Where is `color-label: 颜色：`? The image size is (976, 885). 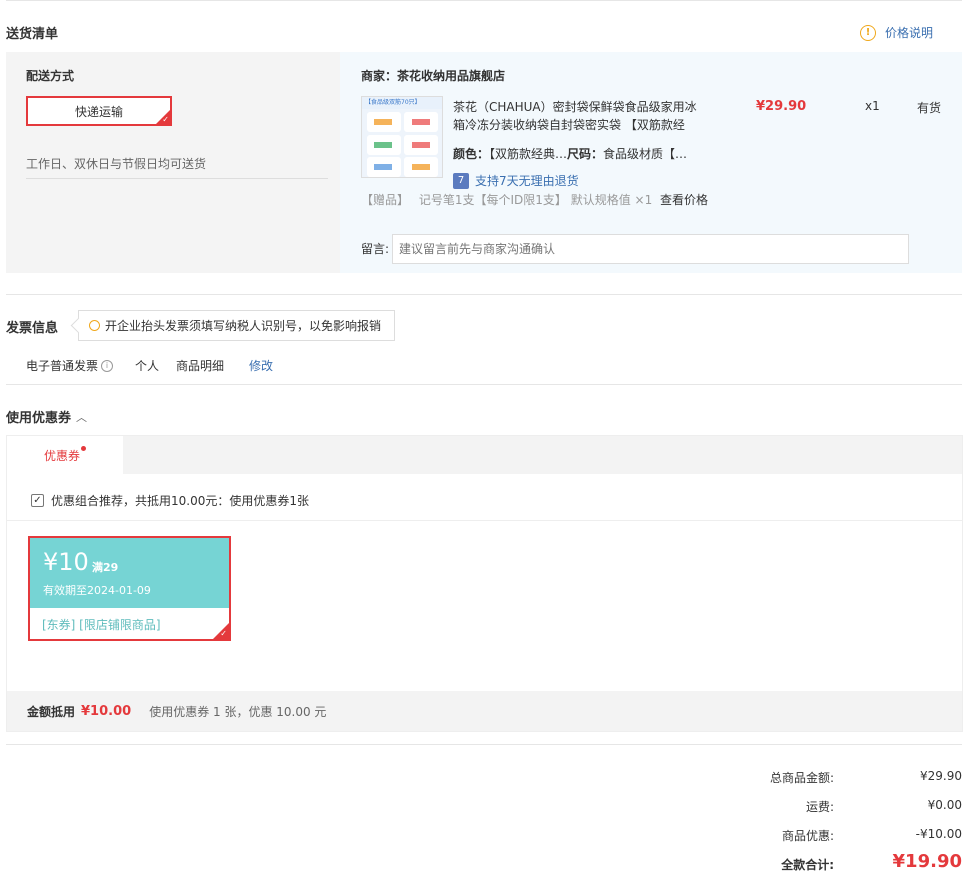
color-label: 颜色： is located at coordinates (471, 154).